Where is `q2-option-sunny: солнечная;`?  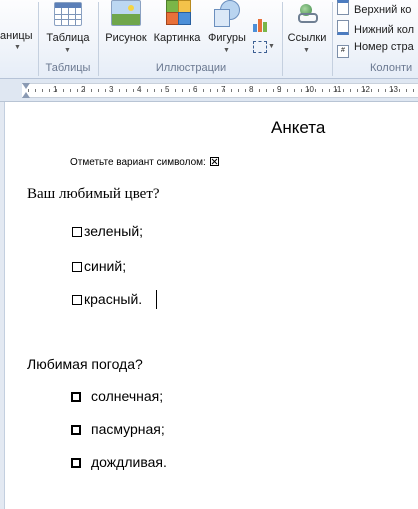
q2-option-sunny: солнечная; is located at coordinates (117, 396).